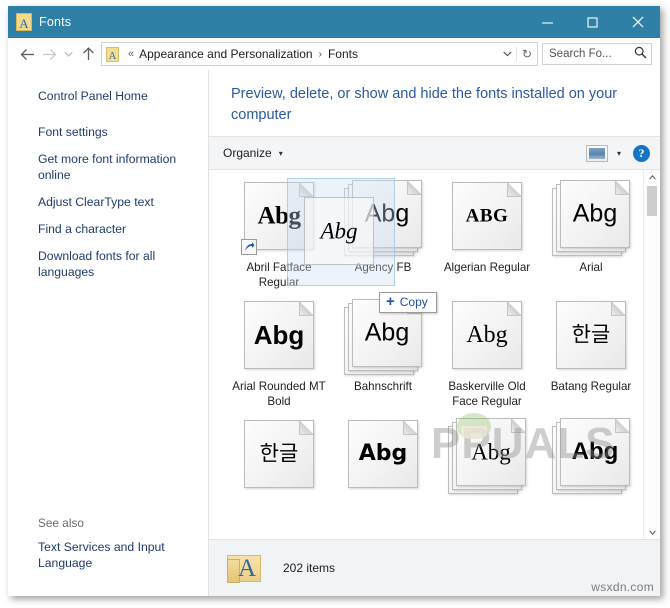 The height and width of the screenshot is (608, 670). Describe the element at coordinates (596, 153) in the screenshot. I see `view-layout-icon` at that location.